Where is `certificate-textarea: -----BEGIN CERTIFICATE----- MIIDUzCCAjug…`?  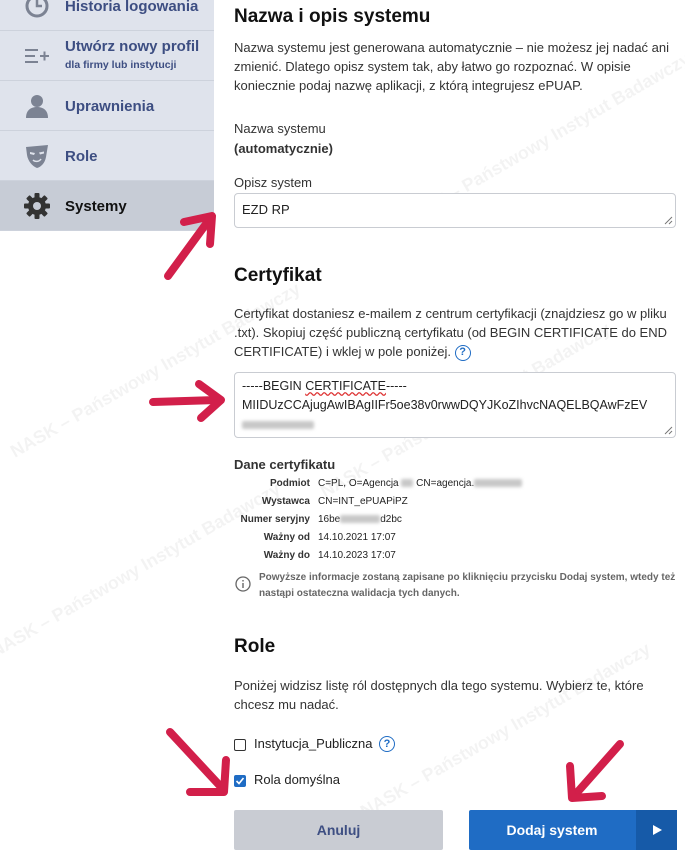
certificate-textarea: -----BEGIN CERTIFICATE----- MIIDUzCCAjug… is located at coordinates (455, 405).